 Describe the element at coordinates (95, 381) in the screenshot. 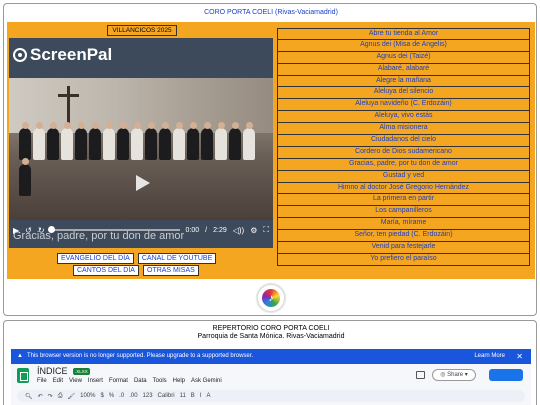

I see `menu-item-insert: Insert` at that location.